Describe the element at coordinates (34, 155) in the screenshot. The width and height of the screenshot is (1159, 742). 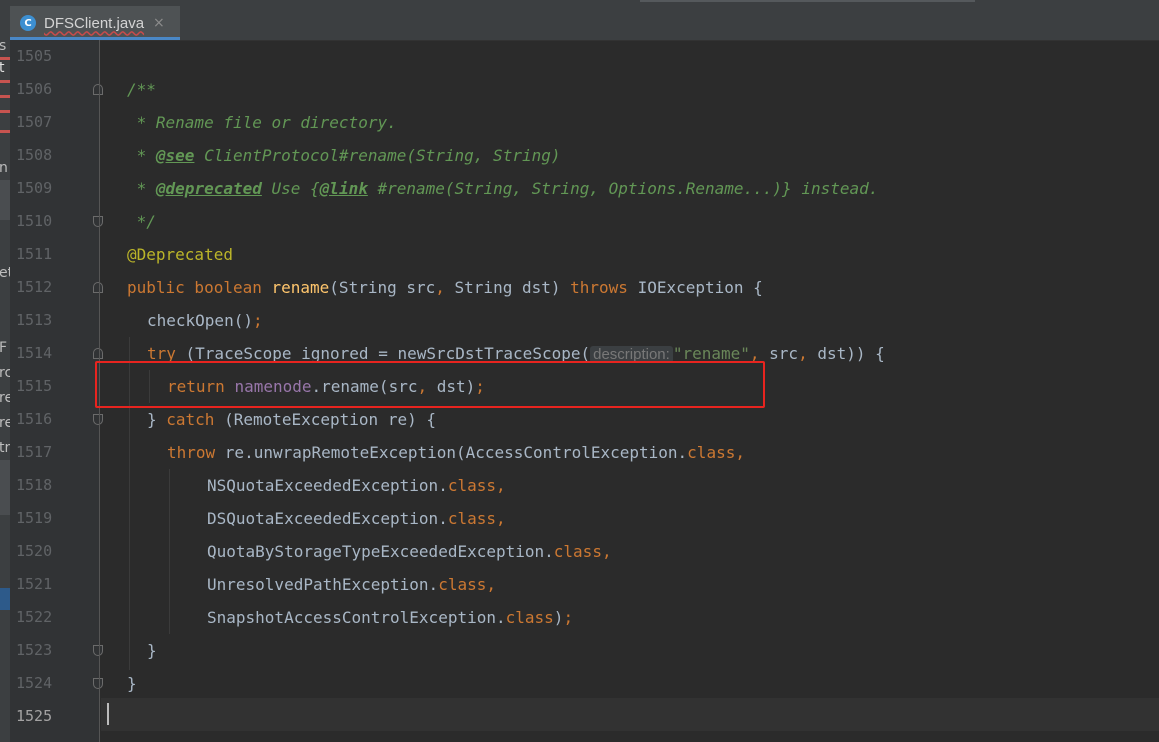
I see `line-number: 1508` at that location.